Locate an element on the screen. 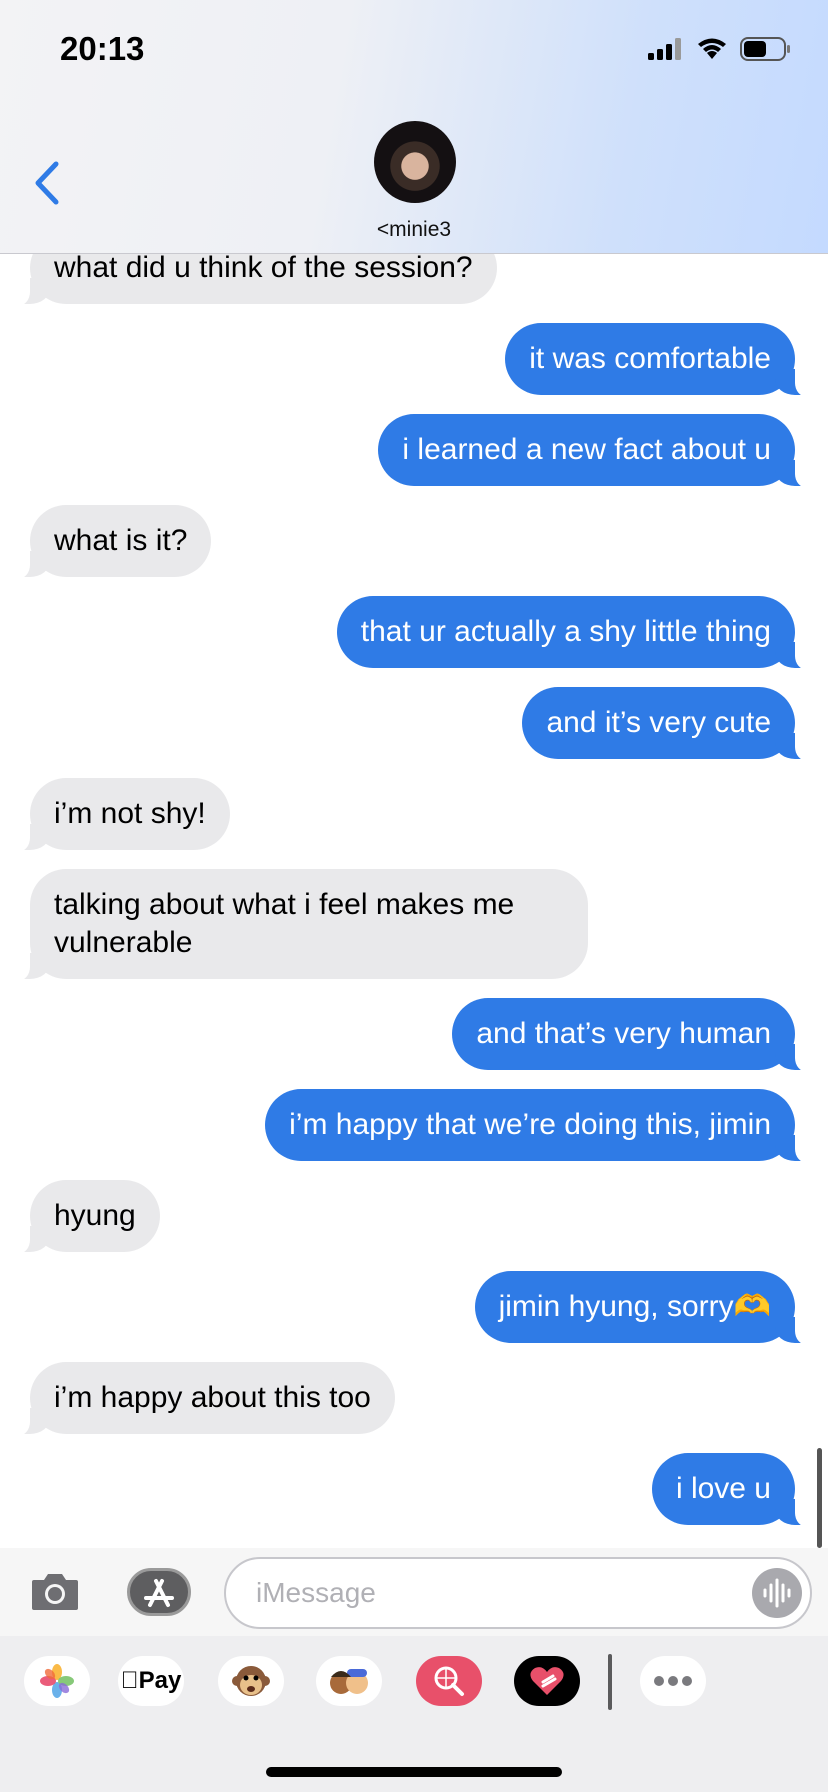  digital-touch-icon is located at coordinates (547, 1681).